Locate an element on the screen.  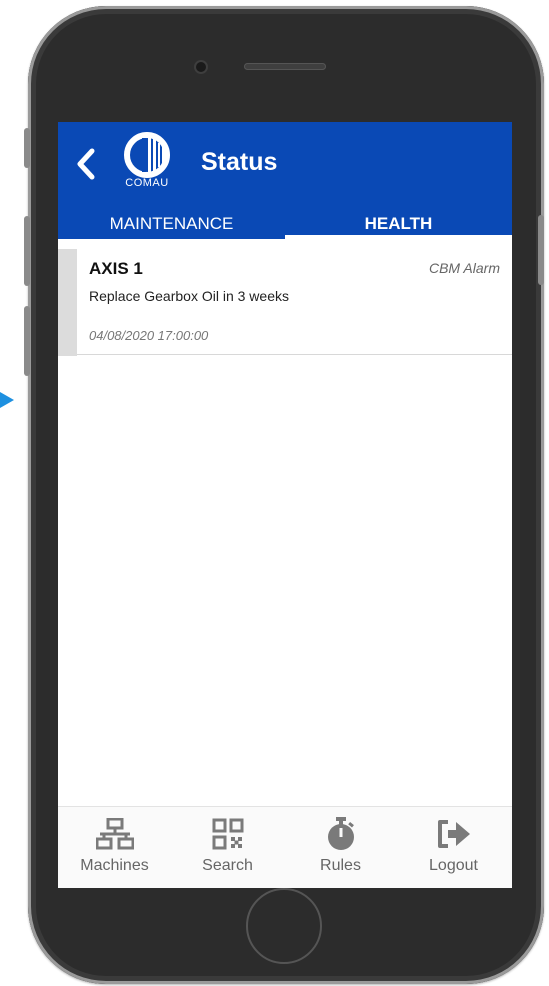
alert-axis: AXIS 1 is located at coordinates (116, 268).